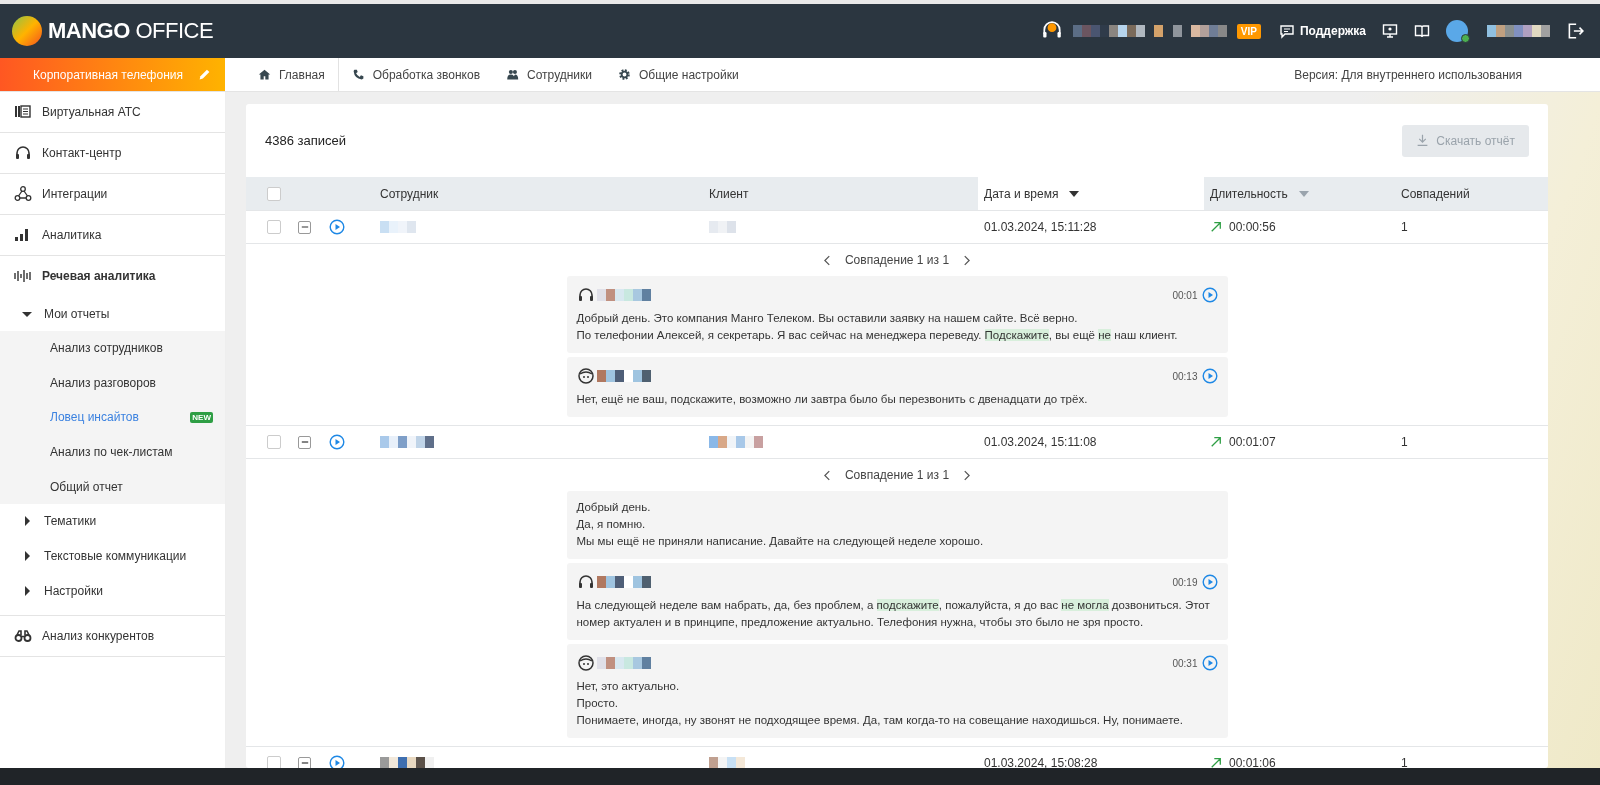 This screenshot has height=785, width=1600. What do you see at coordinates (1040, 442) in the screenshot?
I see `table-cell: 01.03.2024, 15:11:08` at bounding box center [1040, 442].